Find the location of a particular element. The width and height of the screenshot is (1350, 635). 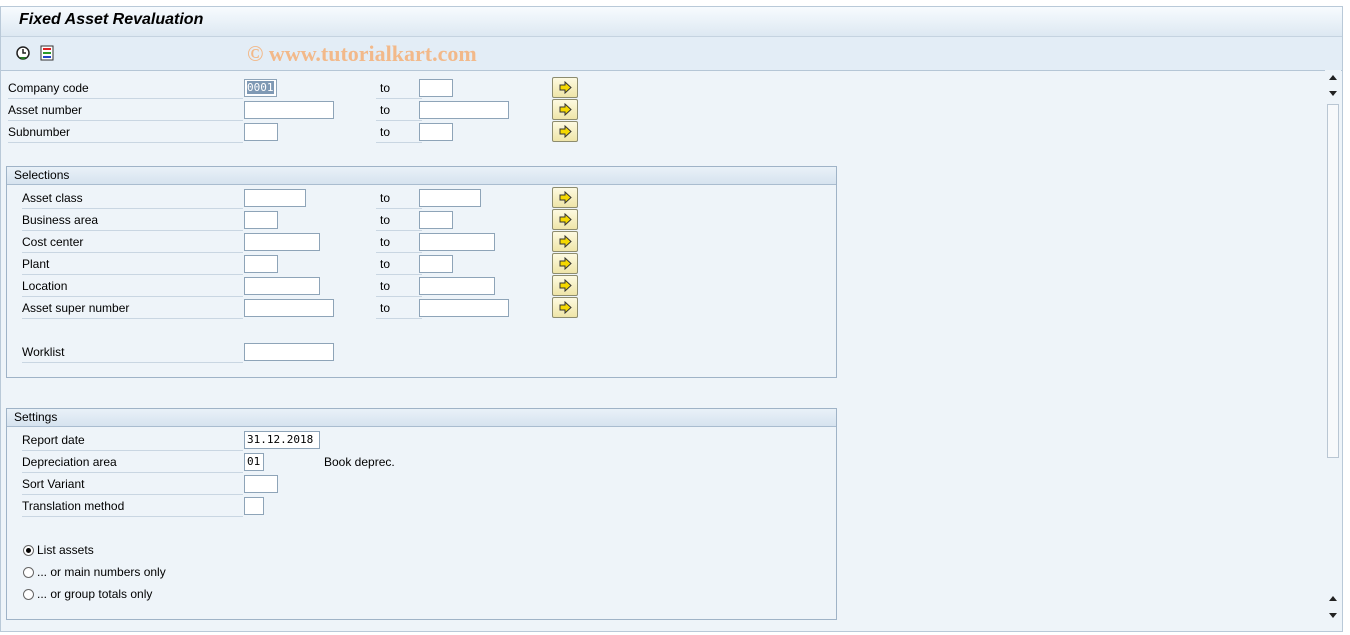

asset-number-from-input is located at coordinates (289, 110).